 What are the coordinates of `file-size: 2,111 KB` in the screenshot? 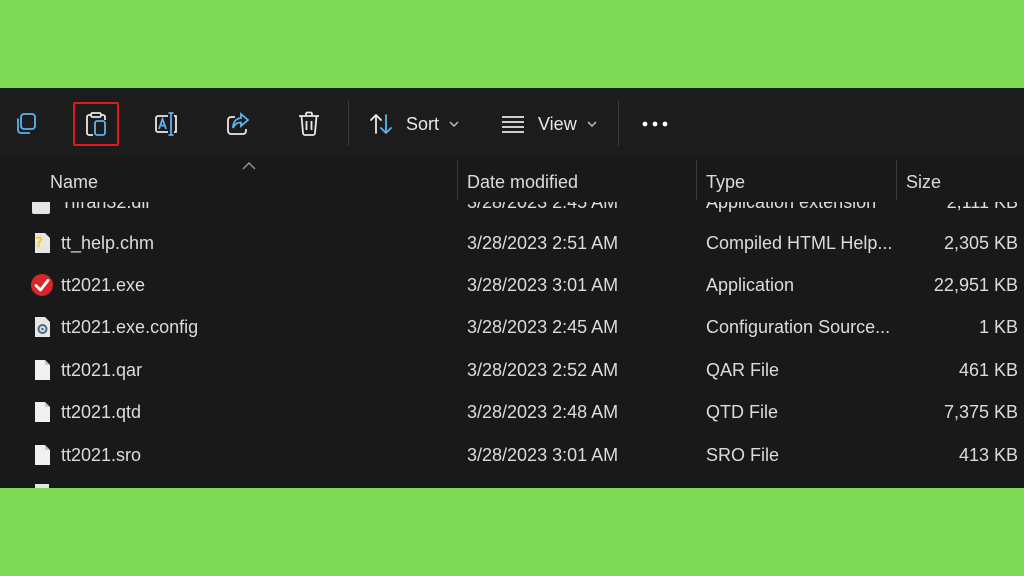 It's located at (982, 207).